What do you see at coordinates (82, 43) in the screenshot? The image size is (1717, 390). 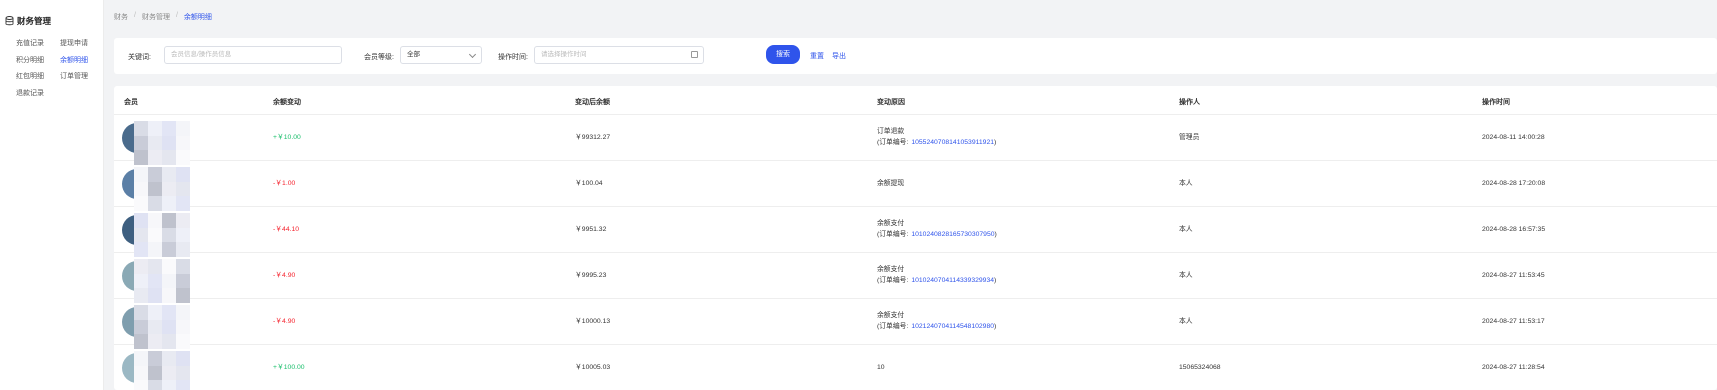 I see `sidebar-item-withdraw-requests: 提现申请` at bounding box center [82, 43].